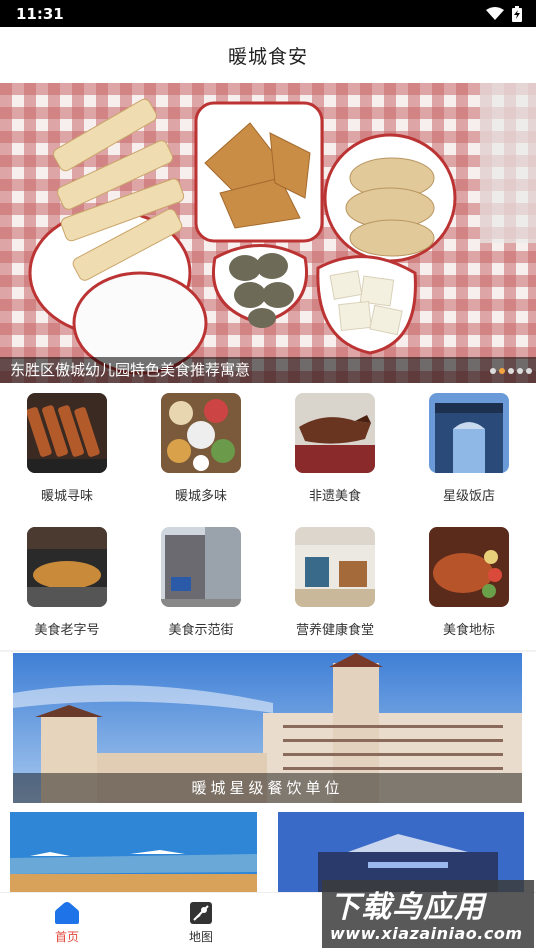 Image resolution: width=536 pixels, height=952 pixels. I want to click on category-item-meishi-laozihao: 美食老字号, so click(67, 583).